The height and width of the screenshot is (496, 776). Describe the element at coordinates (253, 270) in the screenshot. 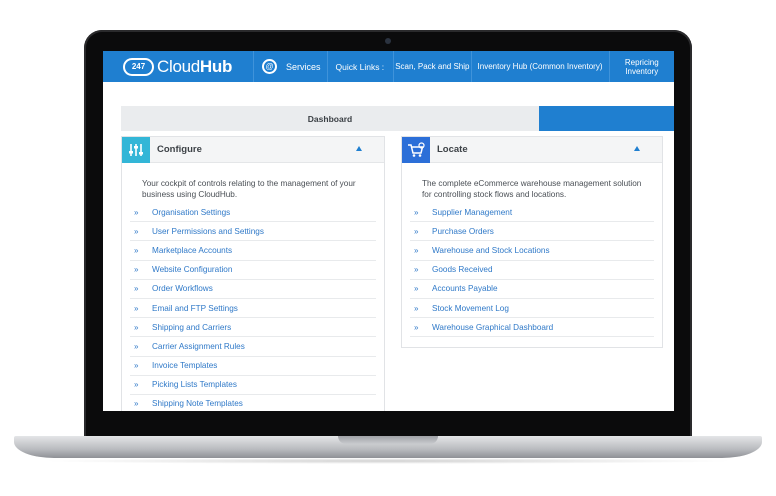

I see `list-item: » Website Configuration` at that location.